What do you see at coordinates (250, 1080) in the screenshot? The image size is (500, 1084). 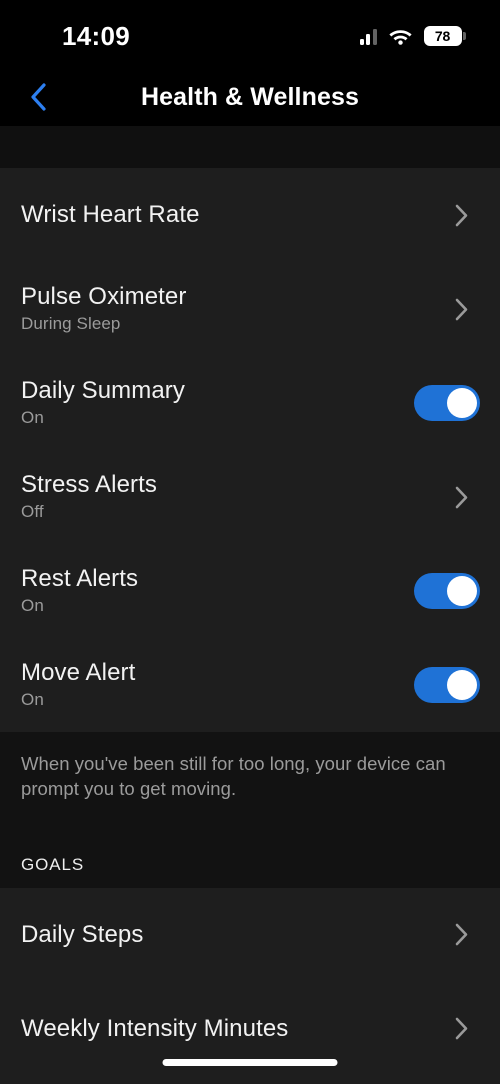 I see `list-item-daily-floors-climbed: Daily Floors Climbed` at bounding box center [250, 1080].